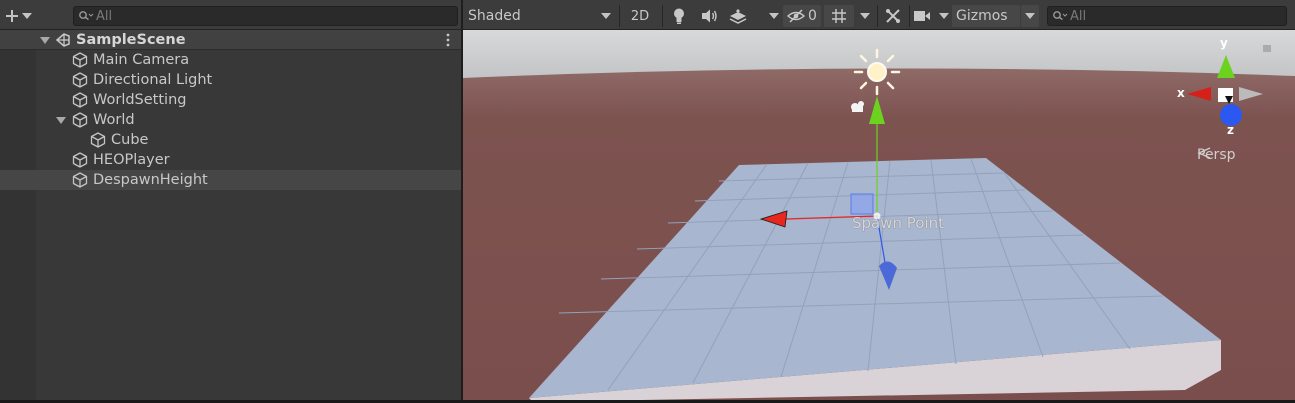  I want to click on plus-icon, so click(12, 15).